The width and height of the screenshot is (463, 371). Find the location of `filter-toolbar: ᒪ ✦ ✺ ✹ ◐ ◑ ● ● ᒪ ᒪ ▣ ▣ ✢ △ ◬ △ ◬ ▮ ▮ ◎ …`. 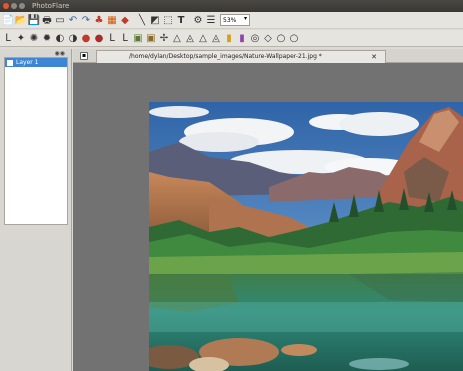

filter-toolbar: ᒪ ✦ ✺ ✹ ◐ ◑ ● ● ᒪ ᒪ ▣ ▣ ✢ △ ◬ △ ◬ ▮ ▮ ◎ … is located at coordinates (231, 38).